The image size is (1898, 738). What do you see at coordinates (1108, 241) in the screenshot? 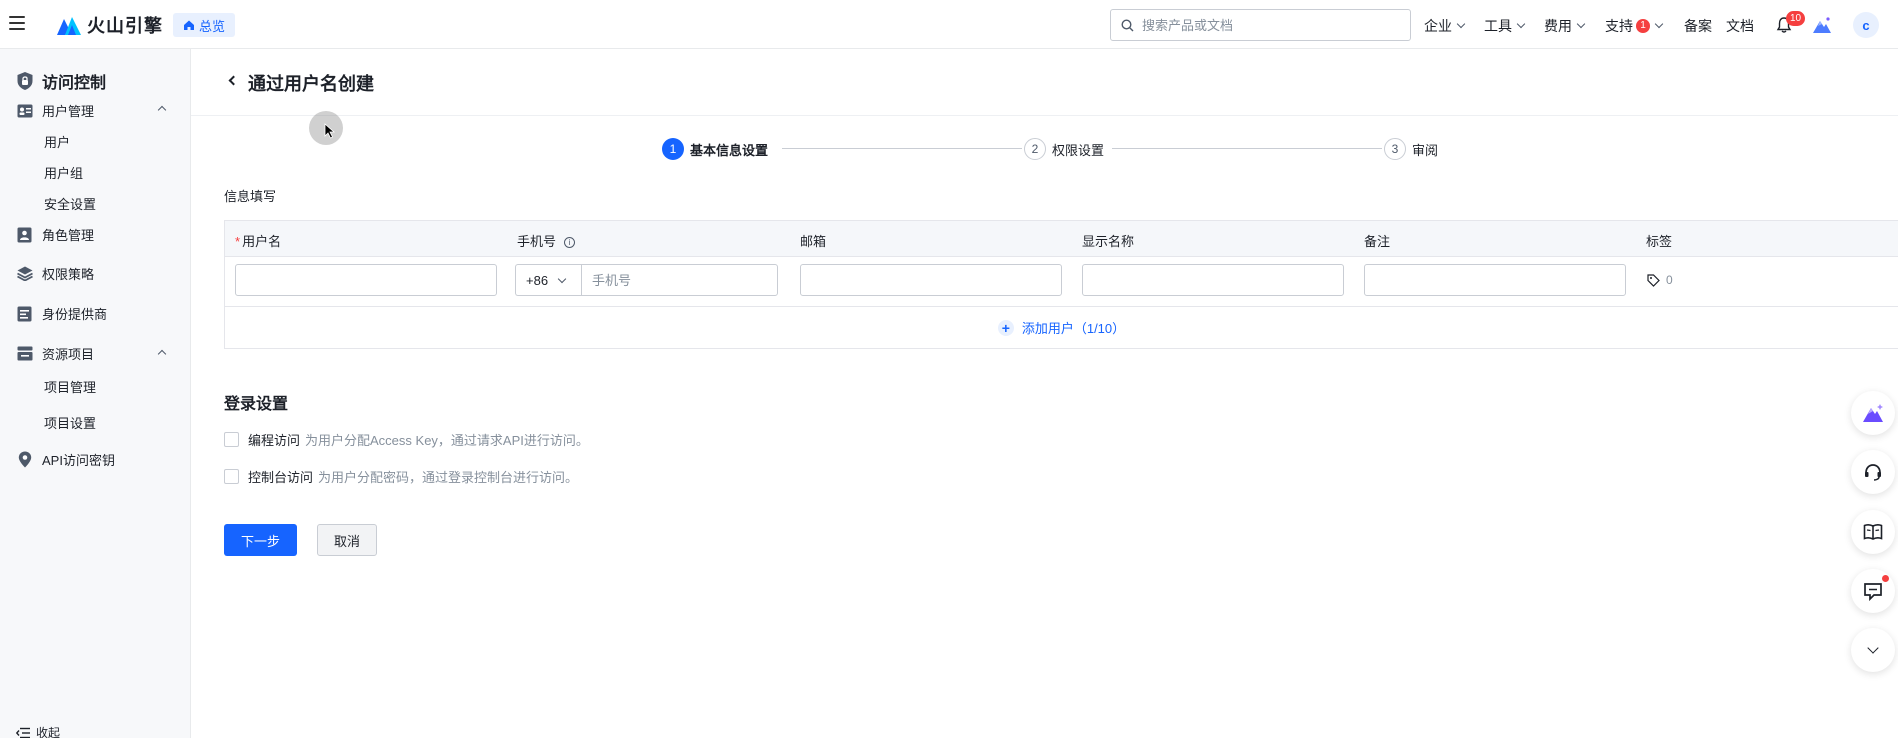
I see `th-display-name: 显示名称` at bounding box center [1108, 241].